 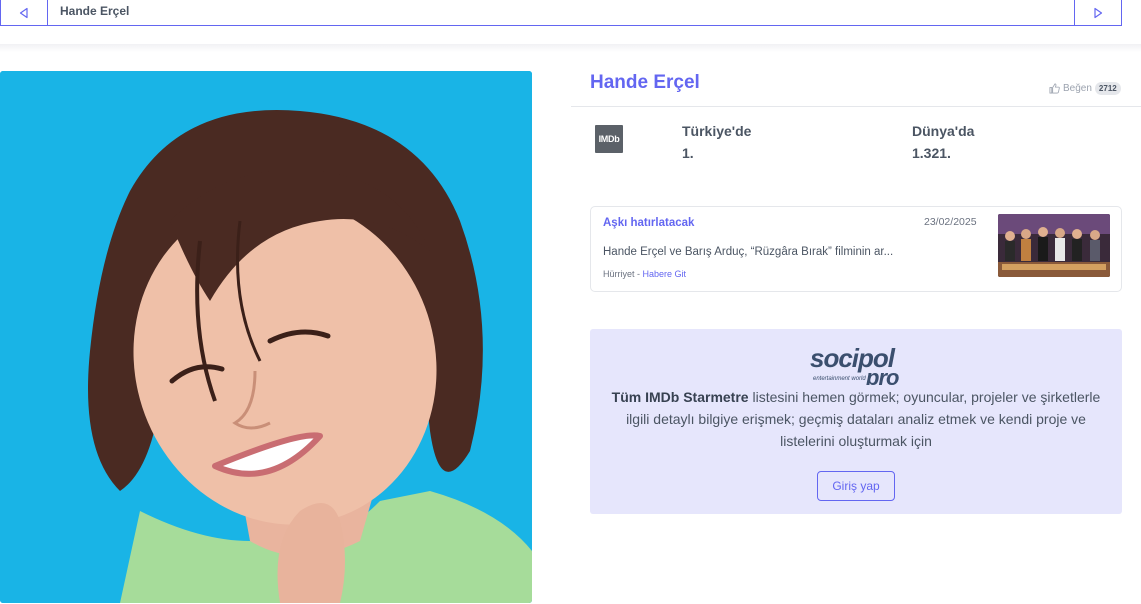 What do you see at coordinates (609, 139) in the screenshot?
I see `imdb-logo: IMDb` at bounding box center [609, 139].